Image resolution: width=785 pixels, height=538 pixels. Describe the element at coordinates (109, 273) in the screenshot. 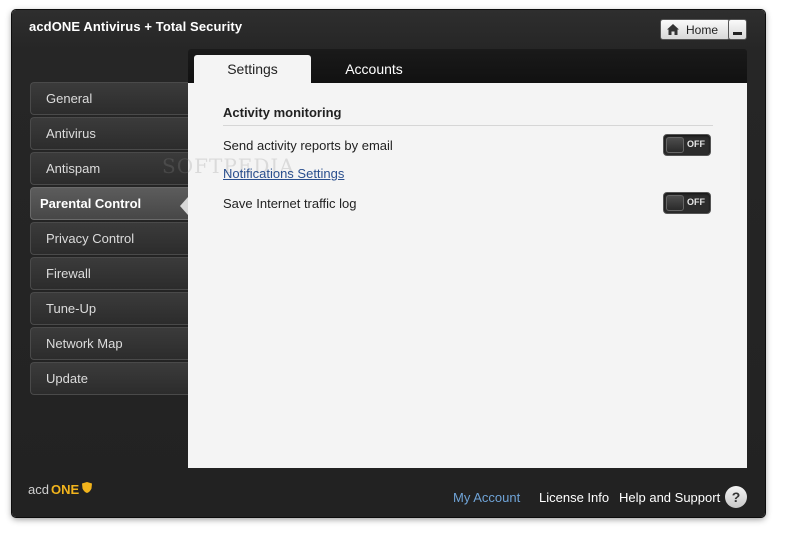

I see `sidebar-item-firewall: Firewall` at that location.